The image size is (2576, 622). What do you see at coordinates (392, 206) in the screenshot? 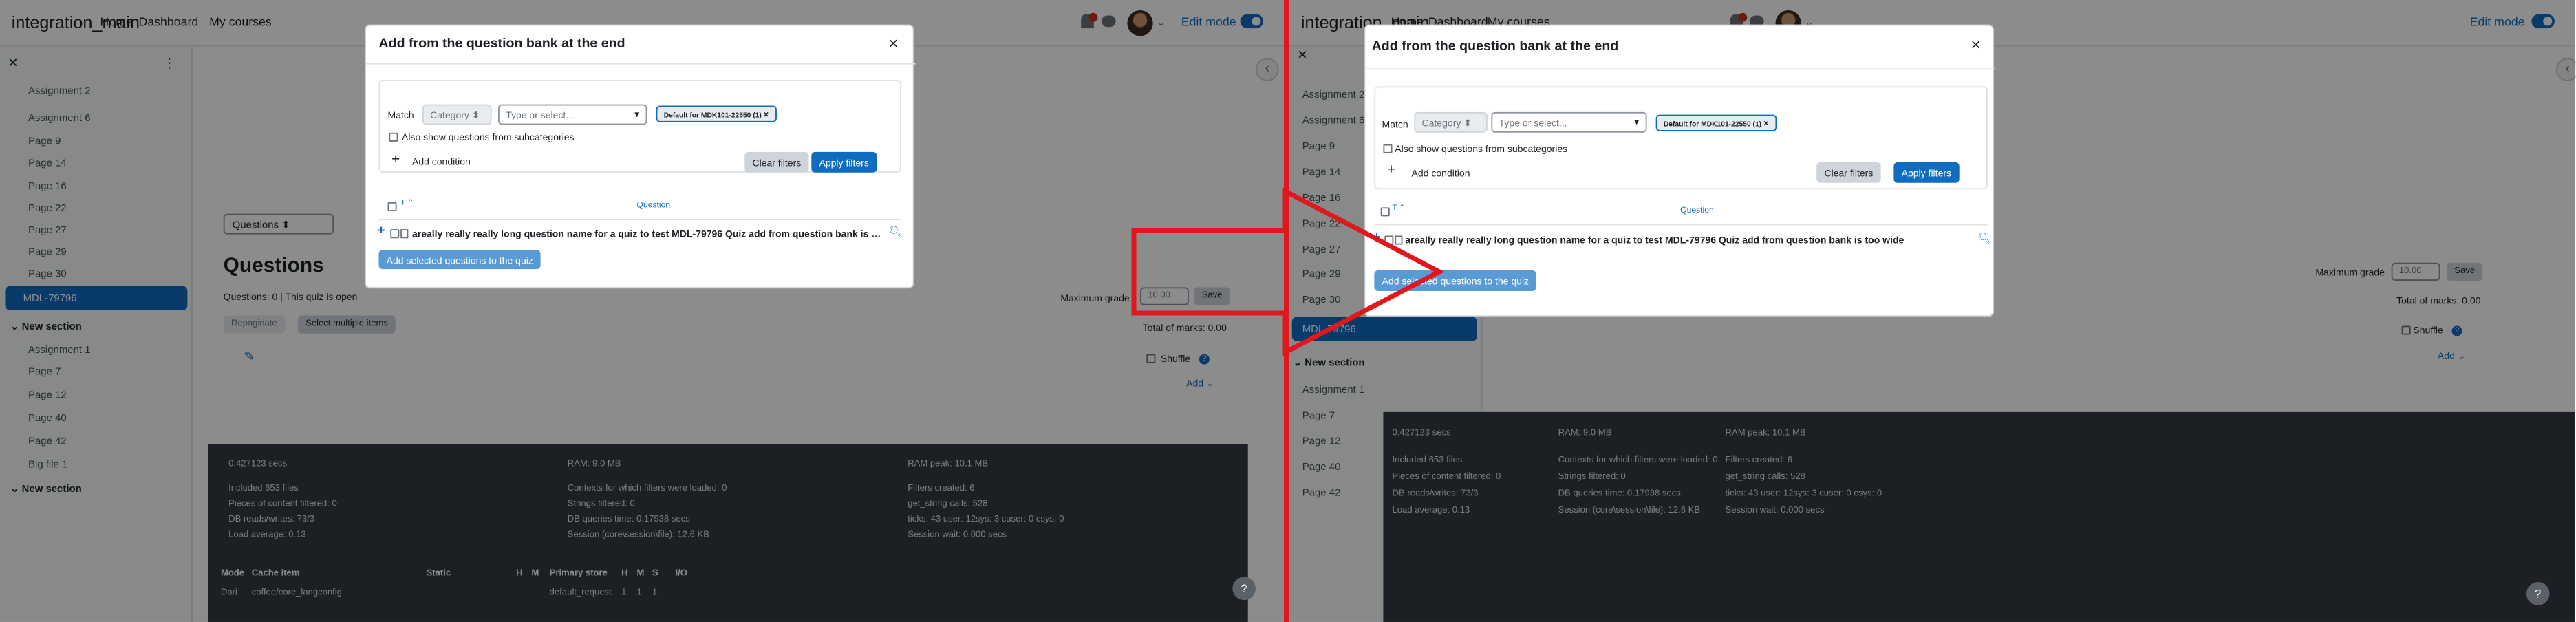
I see `select-all-checkbox` at bounding box center [392, 206].